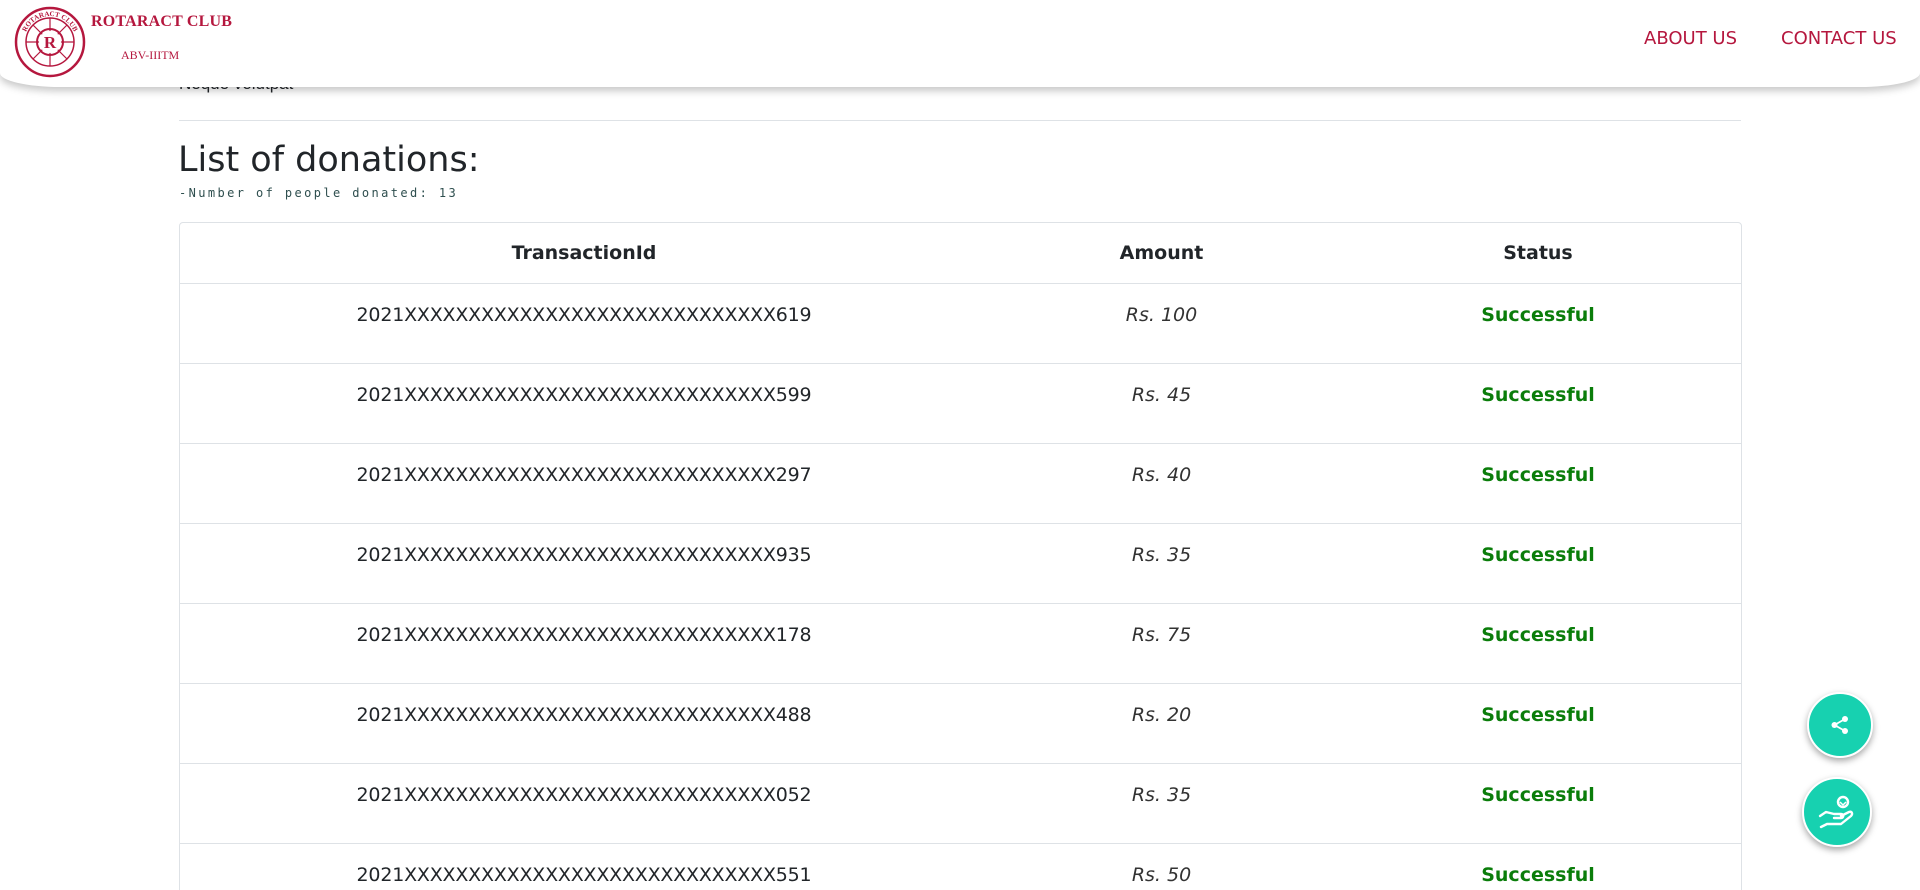 The width and height of the screenshot is (1920, 890). Describe the element at coordinates (150, 55) in the screenshot. I see `brand-subtitle: ABV-IIITM` at that location.